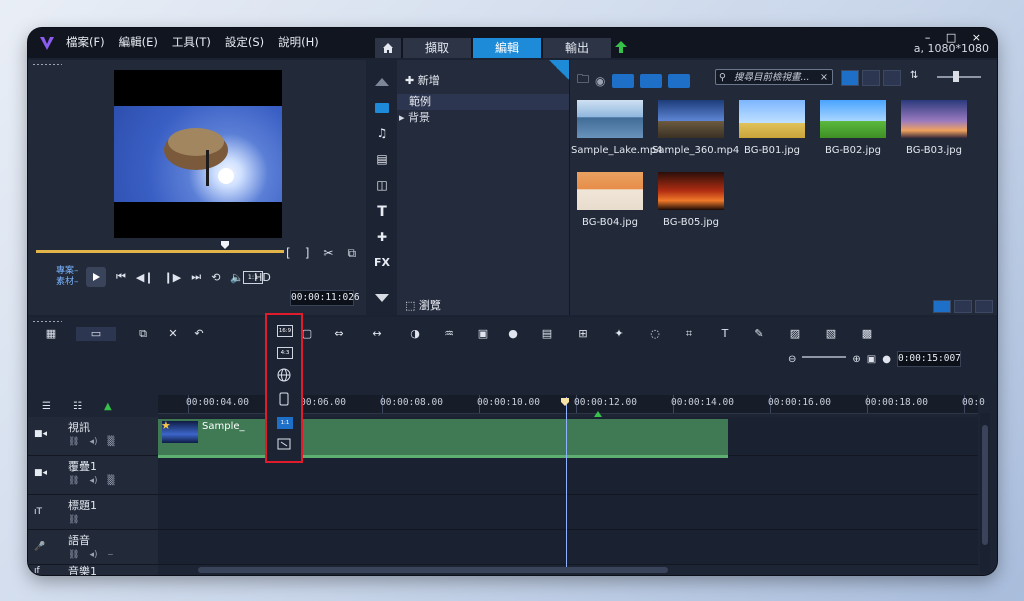 The image size is (1024, 601). I want to click on library-options-button, so click(942, 306).